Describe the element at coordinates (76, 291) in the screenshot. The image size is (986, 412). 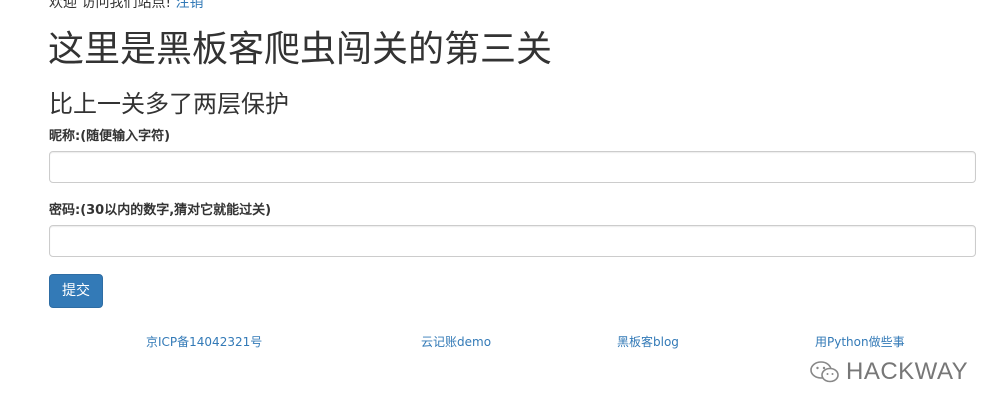
I see `submit-button: 提交` at that location.